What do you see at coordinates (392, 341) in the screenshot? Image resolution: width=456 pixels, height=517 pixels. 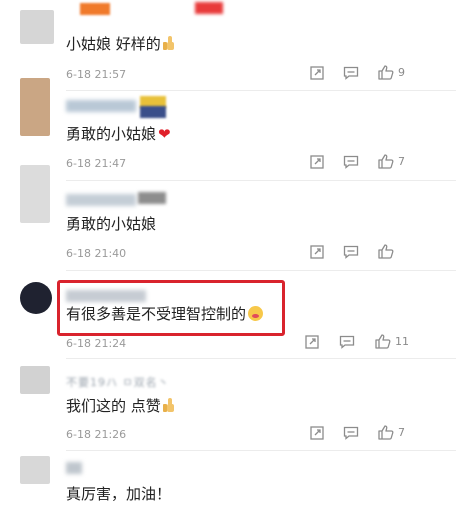 I see `like-button: 11` at bounding box center [392, 341].